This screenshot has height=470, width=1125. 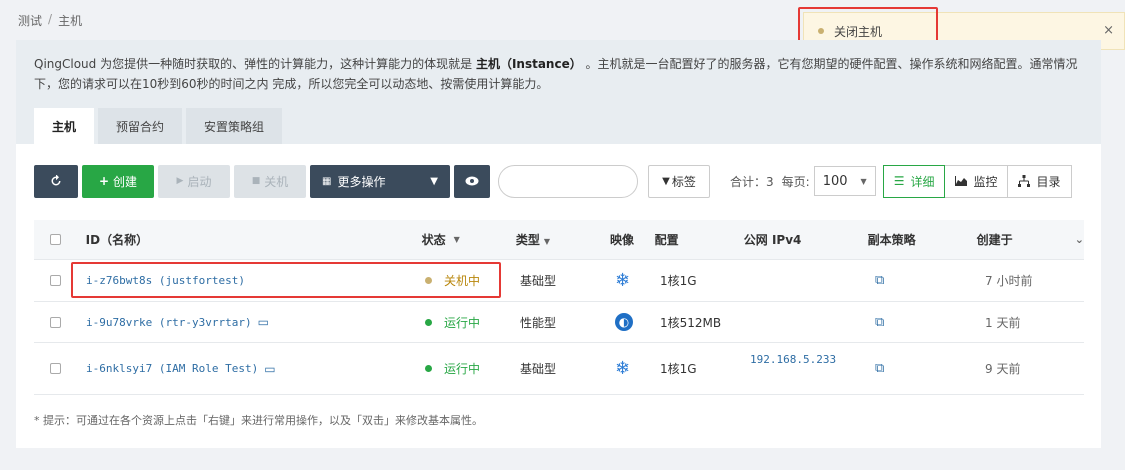 I want to click on filter-icon: ▼, so click(x=666, y=181).